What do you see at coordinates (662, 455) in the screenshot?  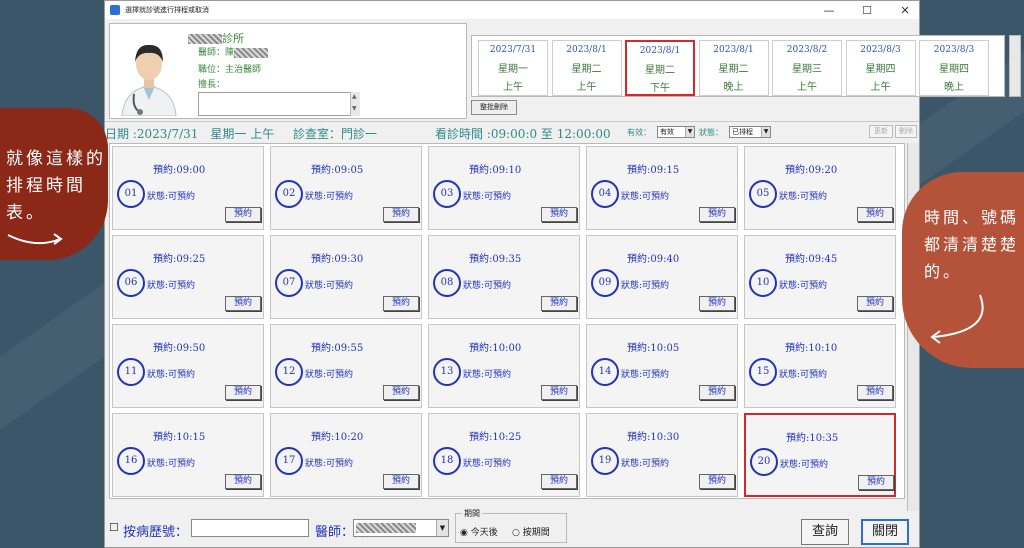 I see `appointment-slot: 預約:10:30 19 狀態:可預約 預約` at bounding box center [662, 455].